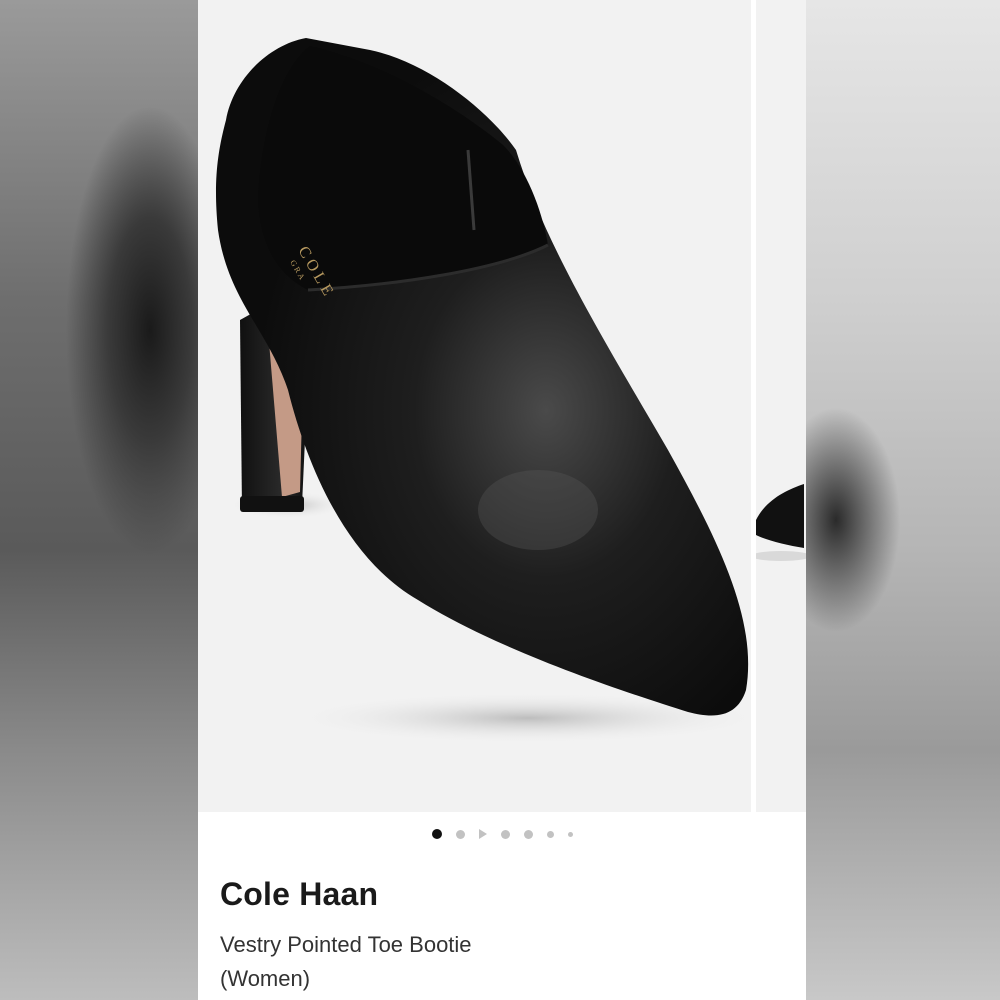  What do you see at coordinates (778, 406) in the screenshot?
I see `next-product-image-peek` at bounding box center [778, 406].